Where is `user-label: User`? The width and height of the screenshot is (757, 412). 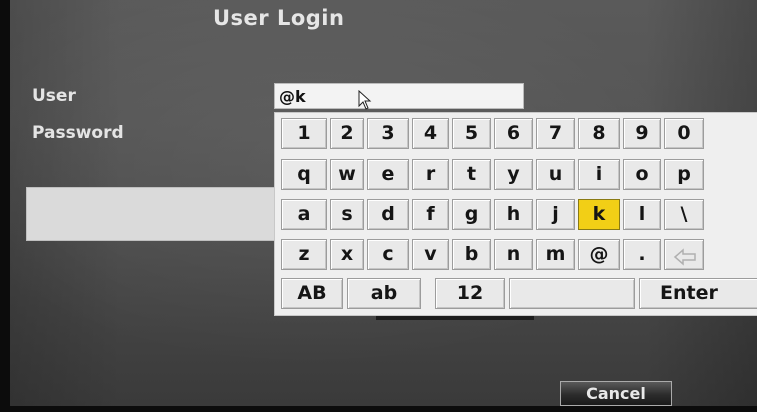 user-label: User is located at coordinates (54, 96).